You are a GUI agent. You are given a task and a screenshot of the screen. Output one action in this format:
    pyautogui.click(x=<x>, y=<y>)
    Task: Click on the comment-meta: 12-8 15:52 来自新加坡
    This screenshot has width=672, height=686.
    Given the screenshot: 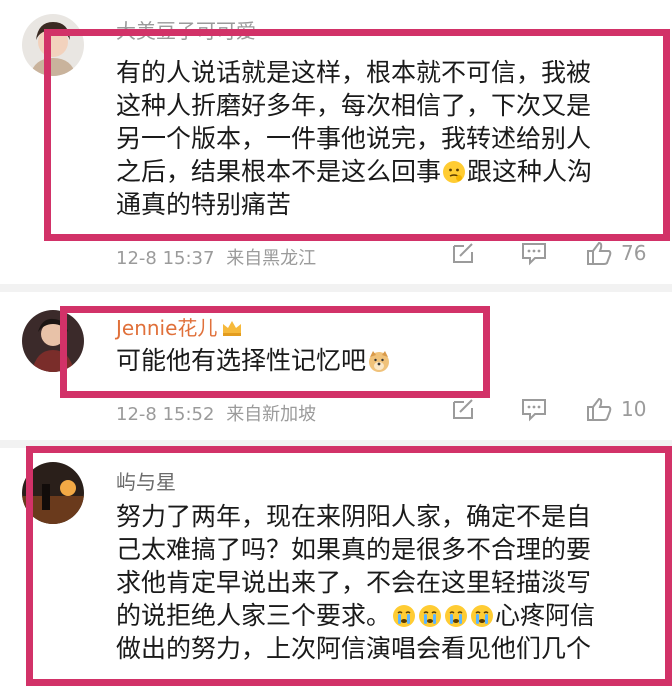 What is the action you would take?
    pyautogui.click(x=216, y=413)
    